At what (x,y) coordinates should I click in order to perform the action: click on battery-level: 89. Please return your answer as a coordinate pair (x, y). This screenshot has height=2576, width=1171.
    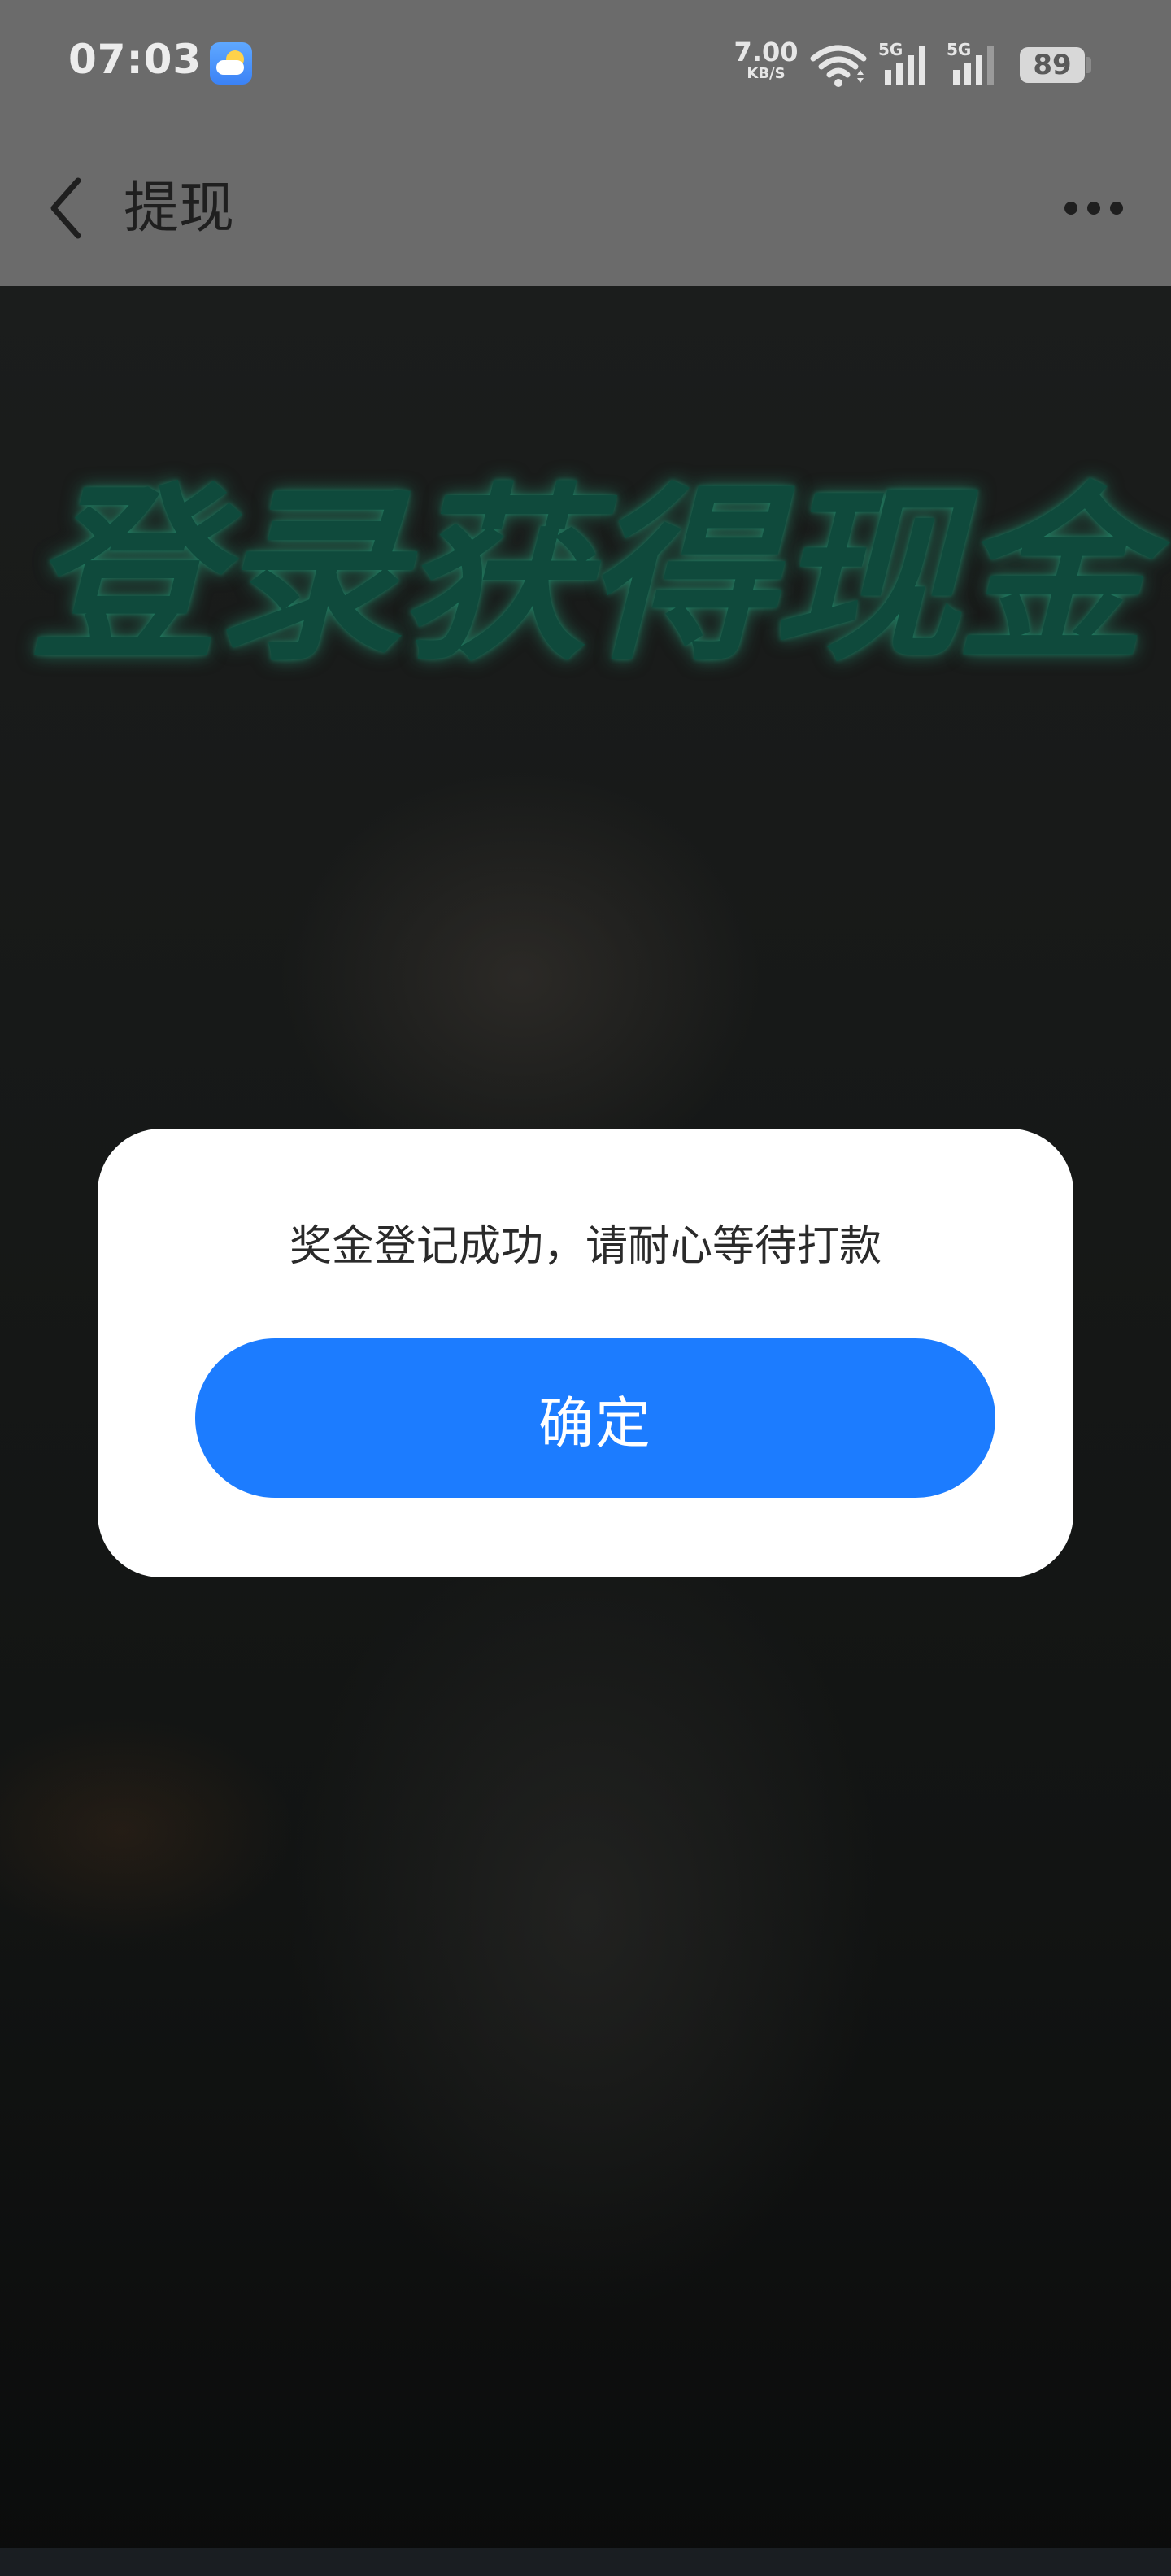
    Looking at the image, I should click on (1052, 65).